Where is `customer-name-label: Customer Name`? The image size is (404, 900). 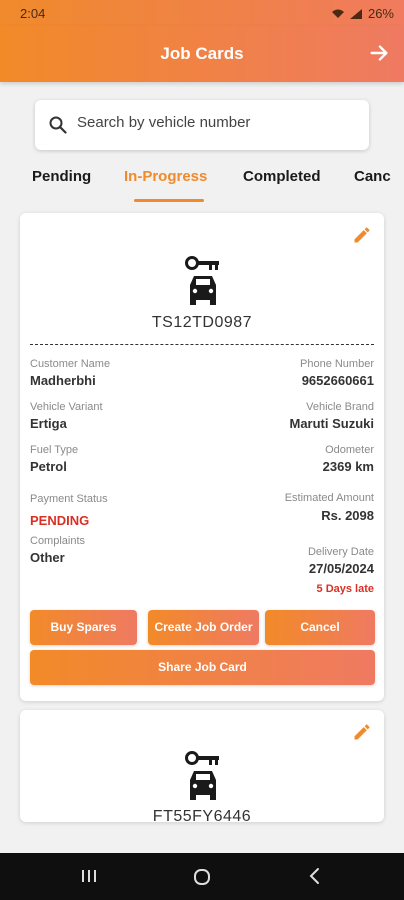
customer-name-label: Customer Name is located at coordinates (70, 364).